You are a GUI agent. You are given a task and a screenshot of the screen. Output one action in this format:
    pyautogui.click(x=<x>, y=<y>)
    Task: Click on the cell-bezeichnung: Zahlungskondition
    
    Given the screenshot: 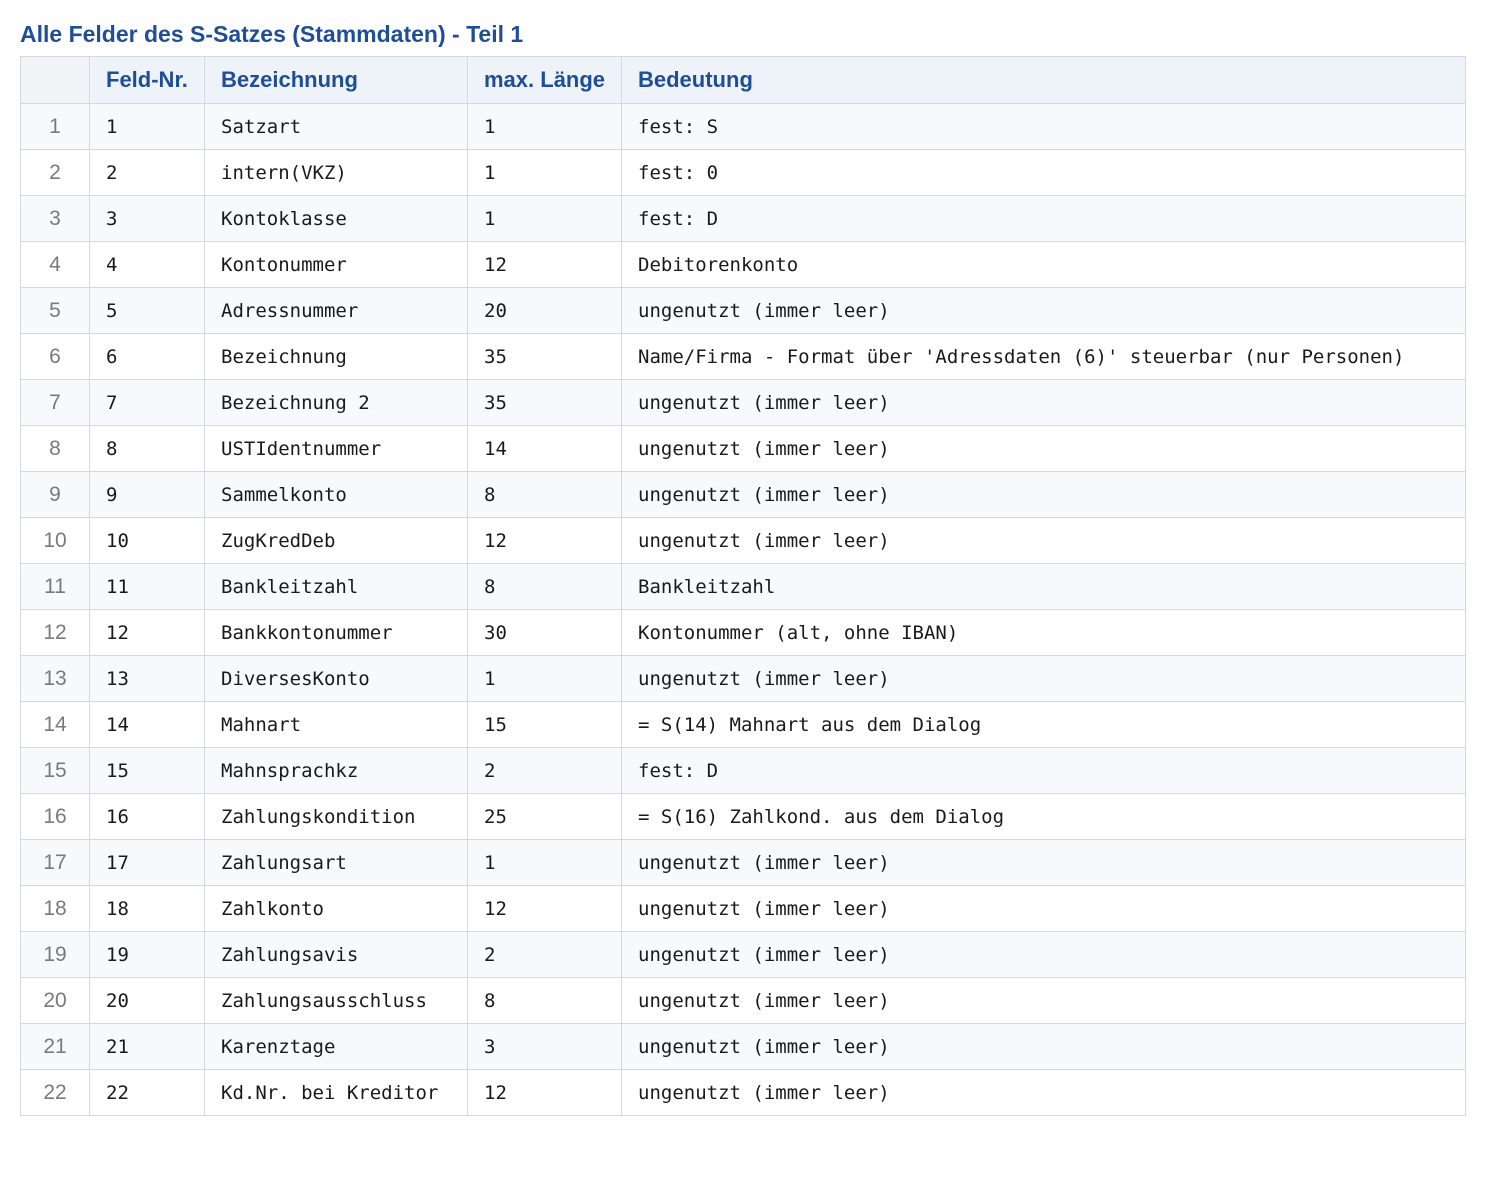 What is the action you would take?
    pyautogui.click(x=336, y=816)
    